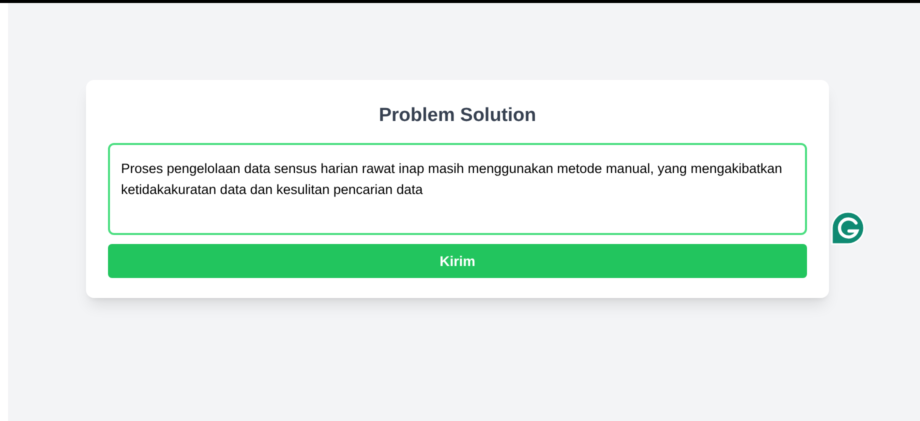 The height and width of the screenshot is (421, 920). I want to click on form-title: Problem Solution, so click(458, 116).